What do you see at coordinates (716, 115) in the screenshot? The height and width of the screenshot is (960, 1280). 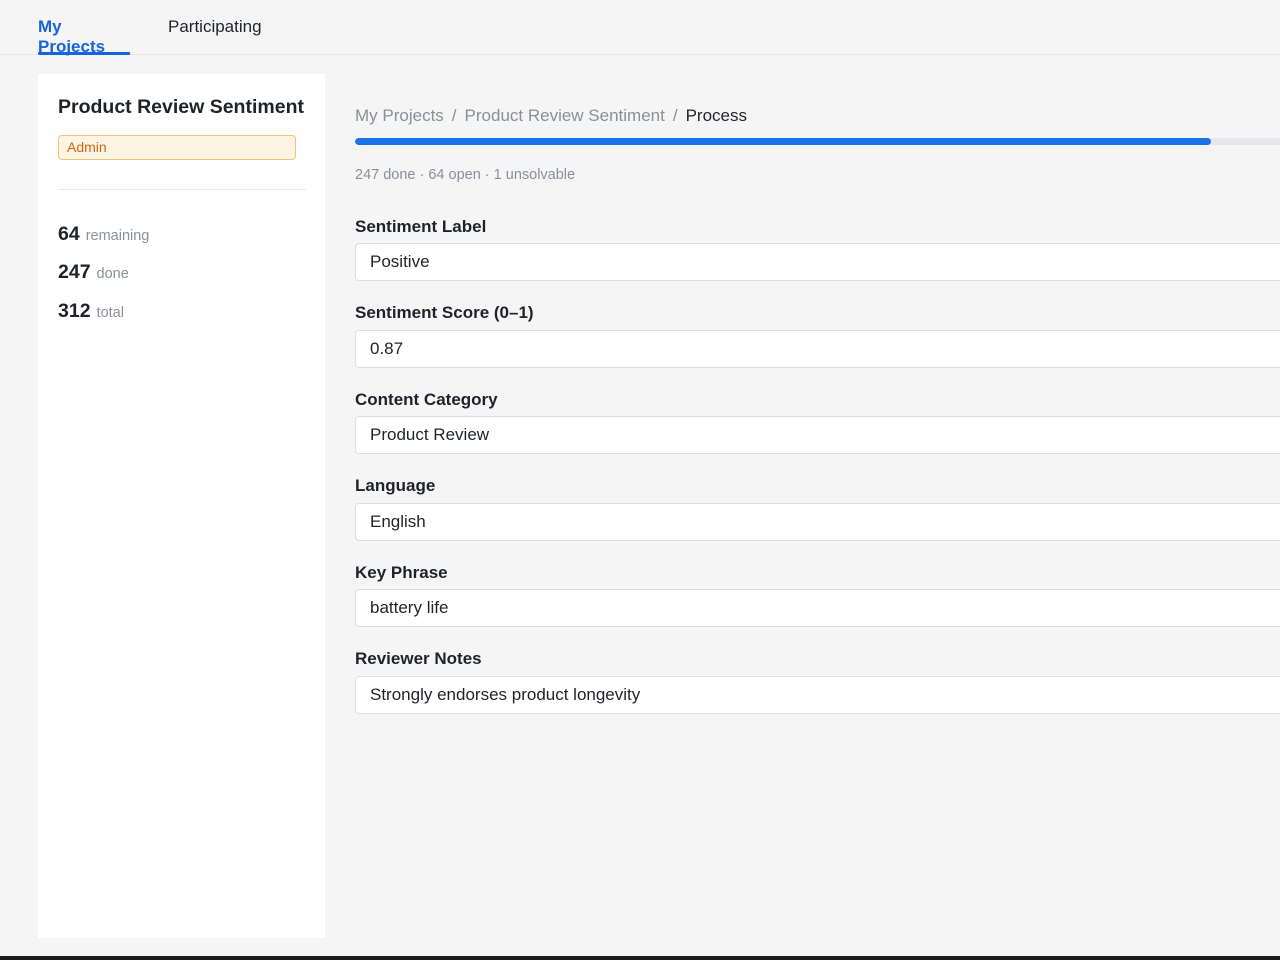 I see `breadcrumb-current: Process` at bounding box center [716, 115].